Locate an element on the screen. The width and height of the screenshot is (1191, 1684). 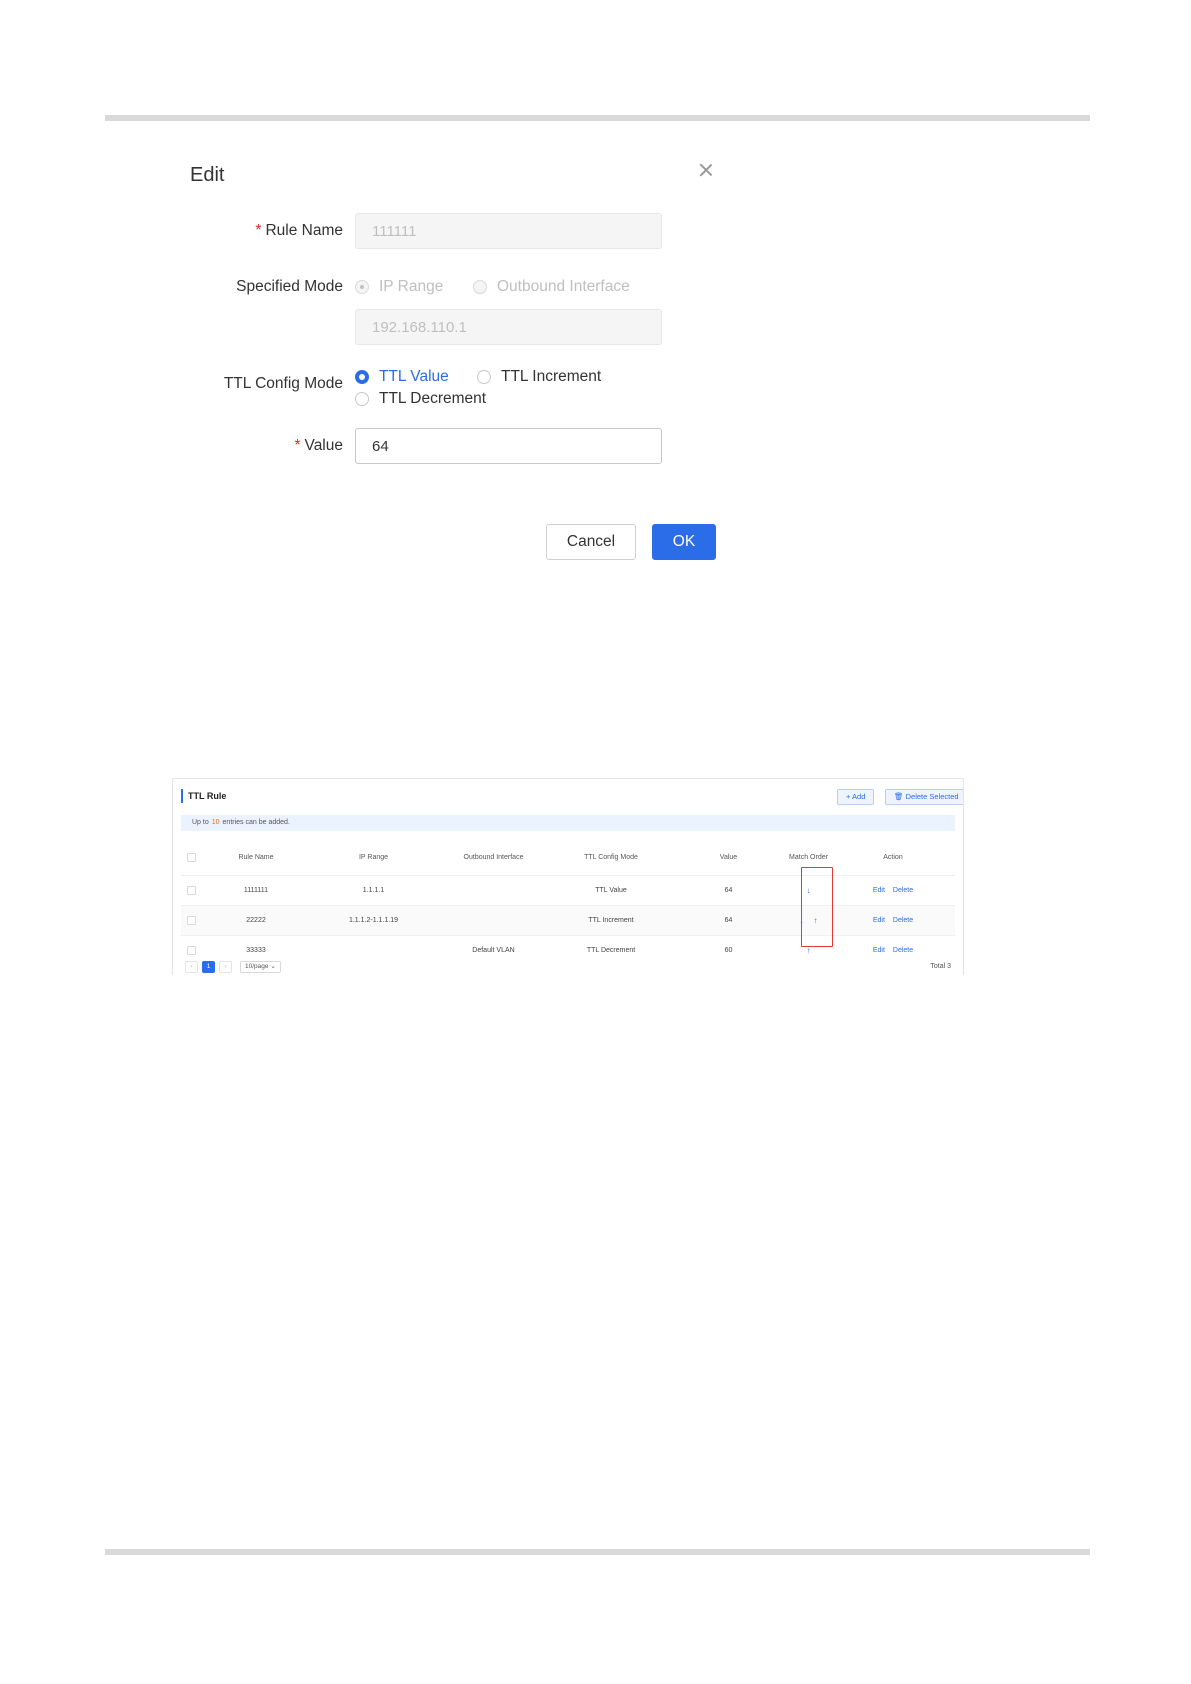
cell-rule-name: 22222 is located at coordinates (256, 920).